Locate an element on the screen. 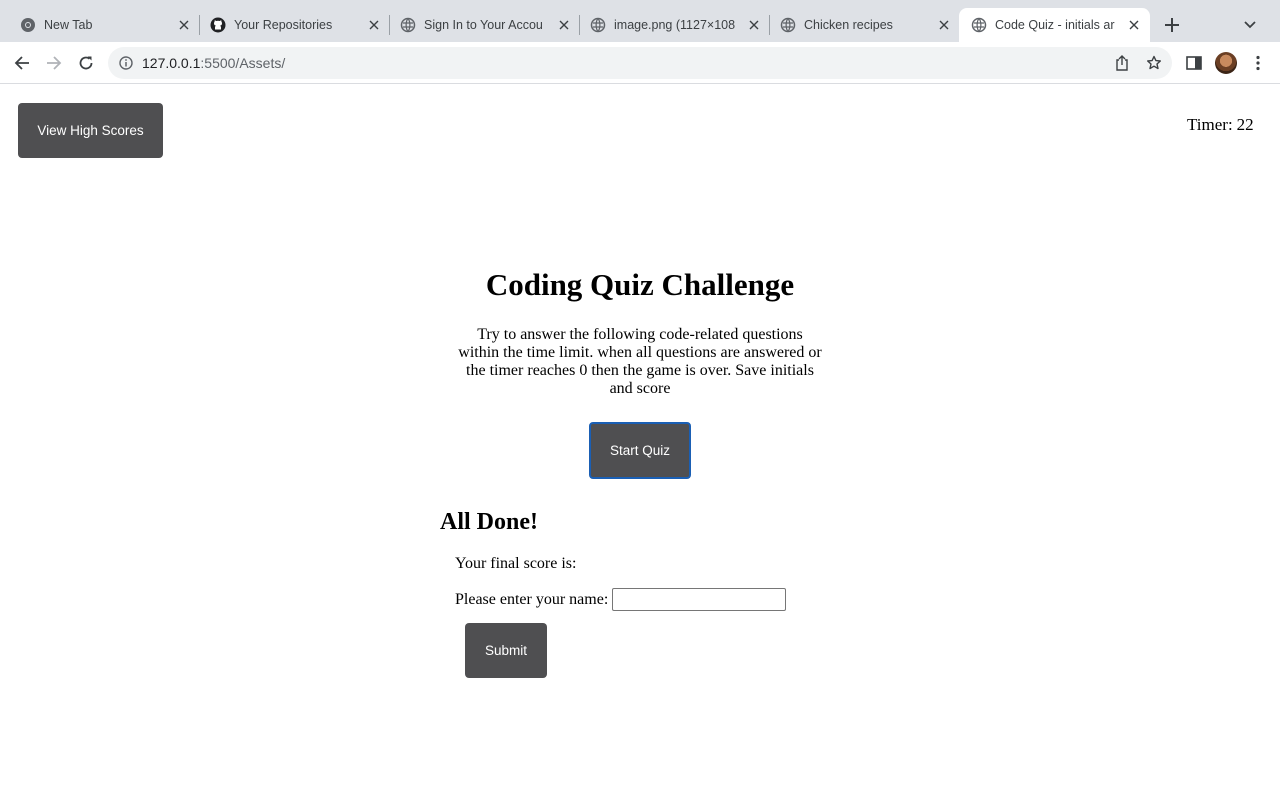  tab-new-tab: New Tab is located at coordinates (100, 25).